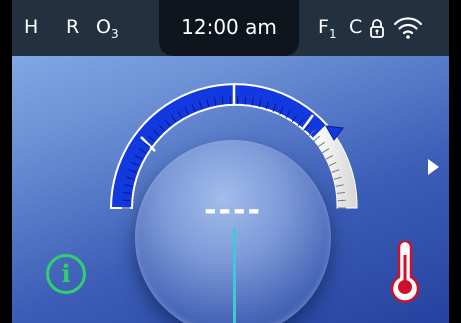 The image size is (461, 323). Describe the element at coordinates (73, 27) in the screenshot. I see `mode-r-indicator: R` at that location.